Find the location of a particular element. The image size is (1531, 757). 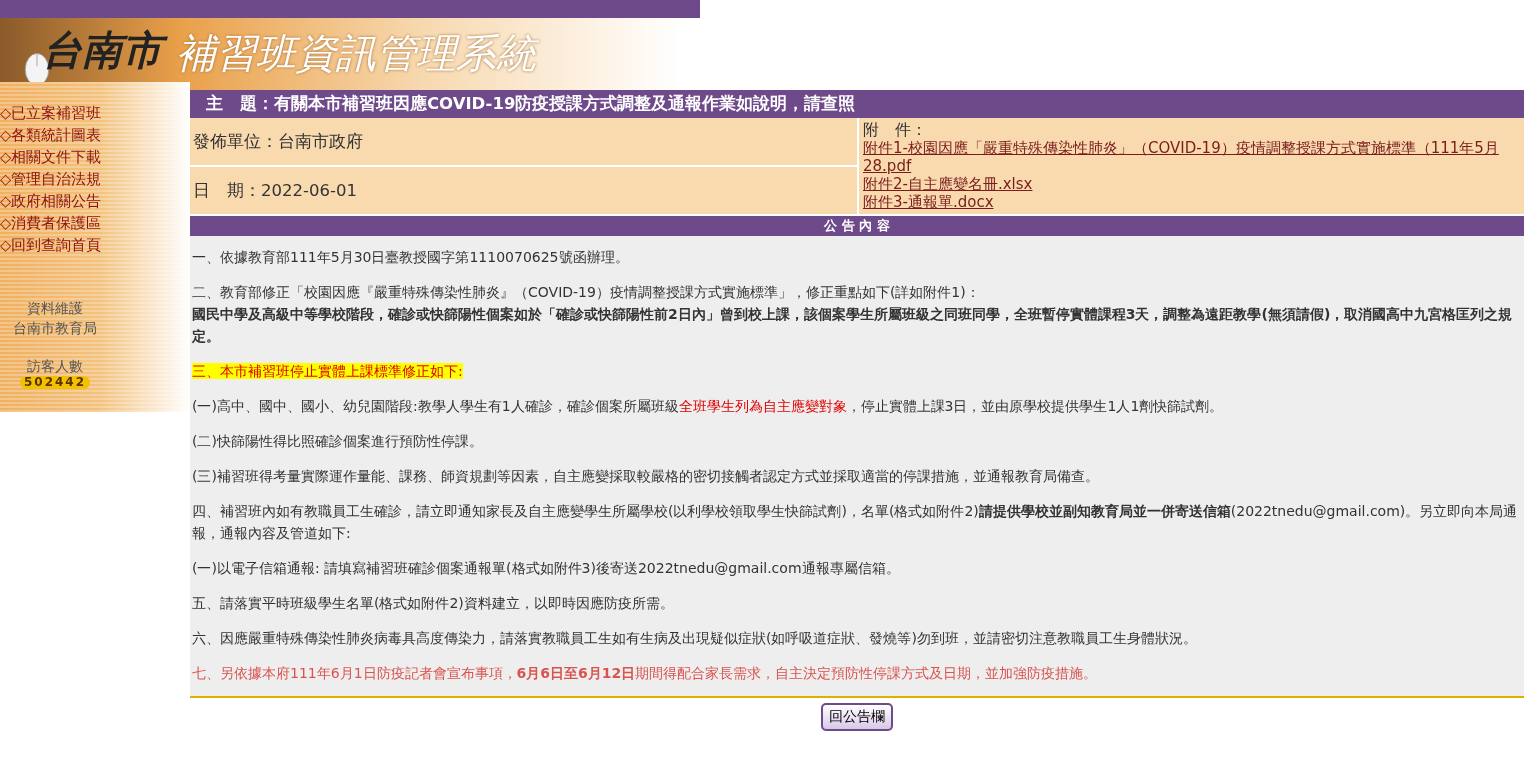

paragraph: 四、補習班內如有教職員工生確診，請立即通知家長及自主應變學生所屬學校(以利學校領取學生快篩試劑)，名單(格式如附件2)請提供學校並副知教育局並一併寄送信箱(2022tnedu@gmail.com)。另立即向本局通報，通報內容及管道如下: is located at coordinates (855, 522).